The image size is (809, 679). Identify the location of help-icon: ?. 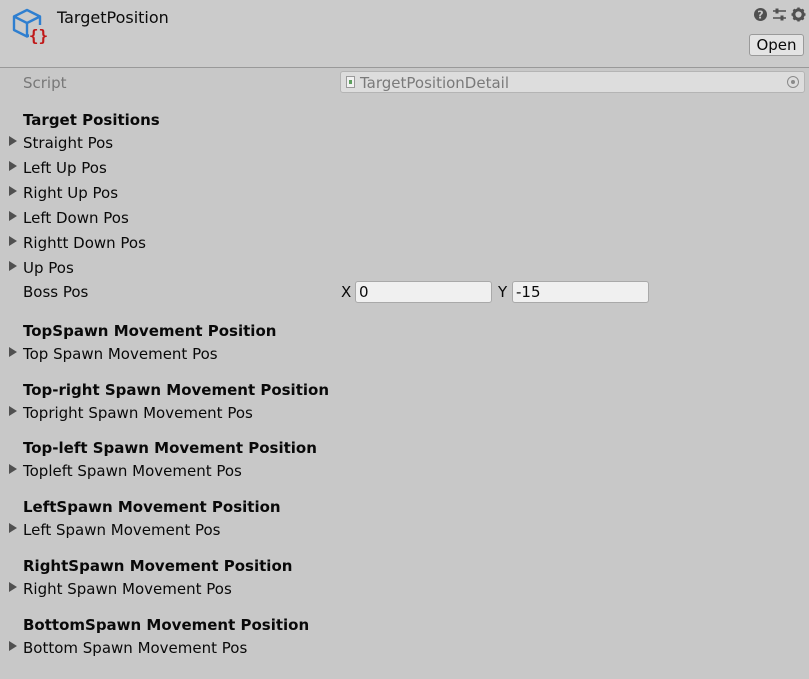
(760, 14).